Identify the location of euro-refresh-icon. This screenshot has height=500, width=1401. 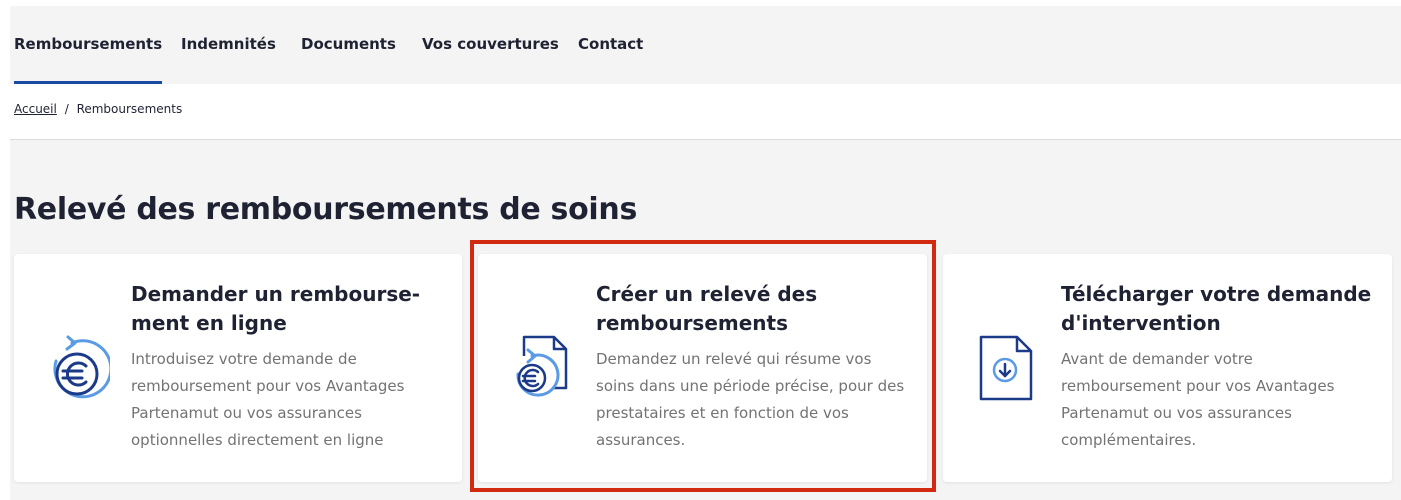
(77, 370).